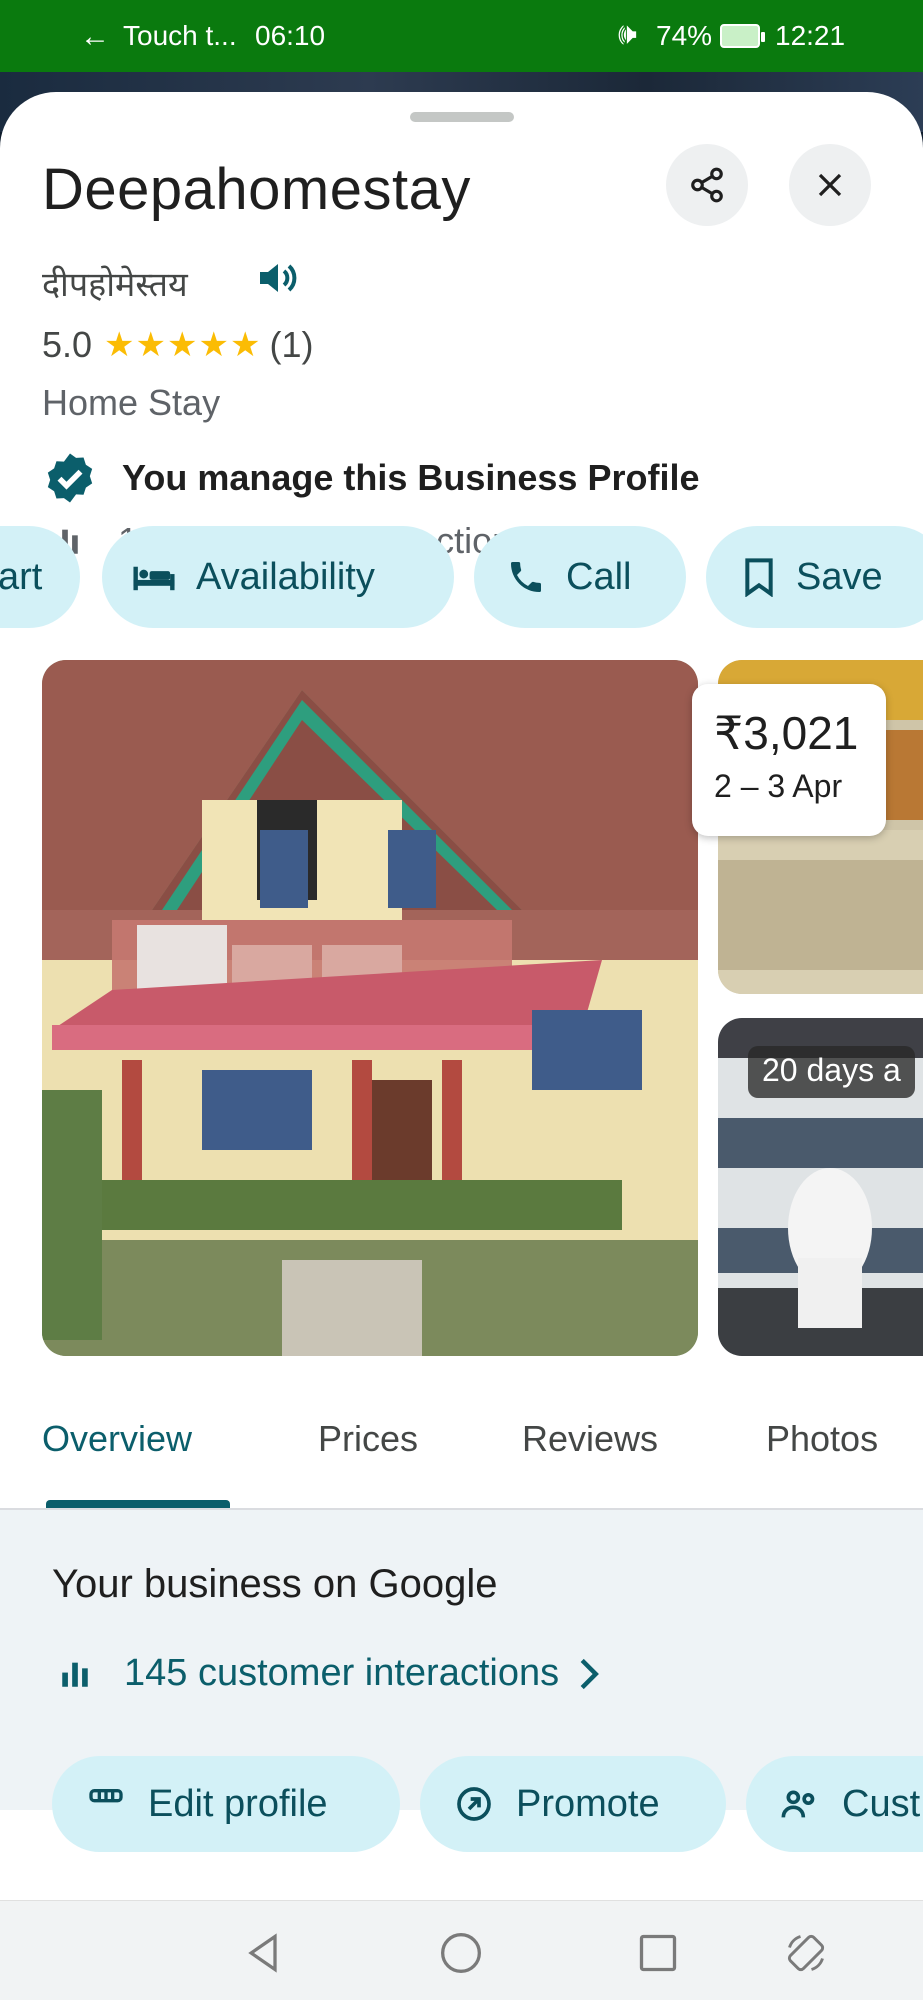 The image size is (923, 2000). I want to click on price-card: ₹3,021 2 – 3 Apr, so click(789, 760).